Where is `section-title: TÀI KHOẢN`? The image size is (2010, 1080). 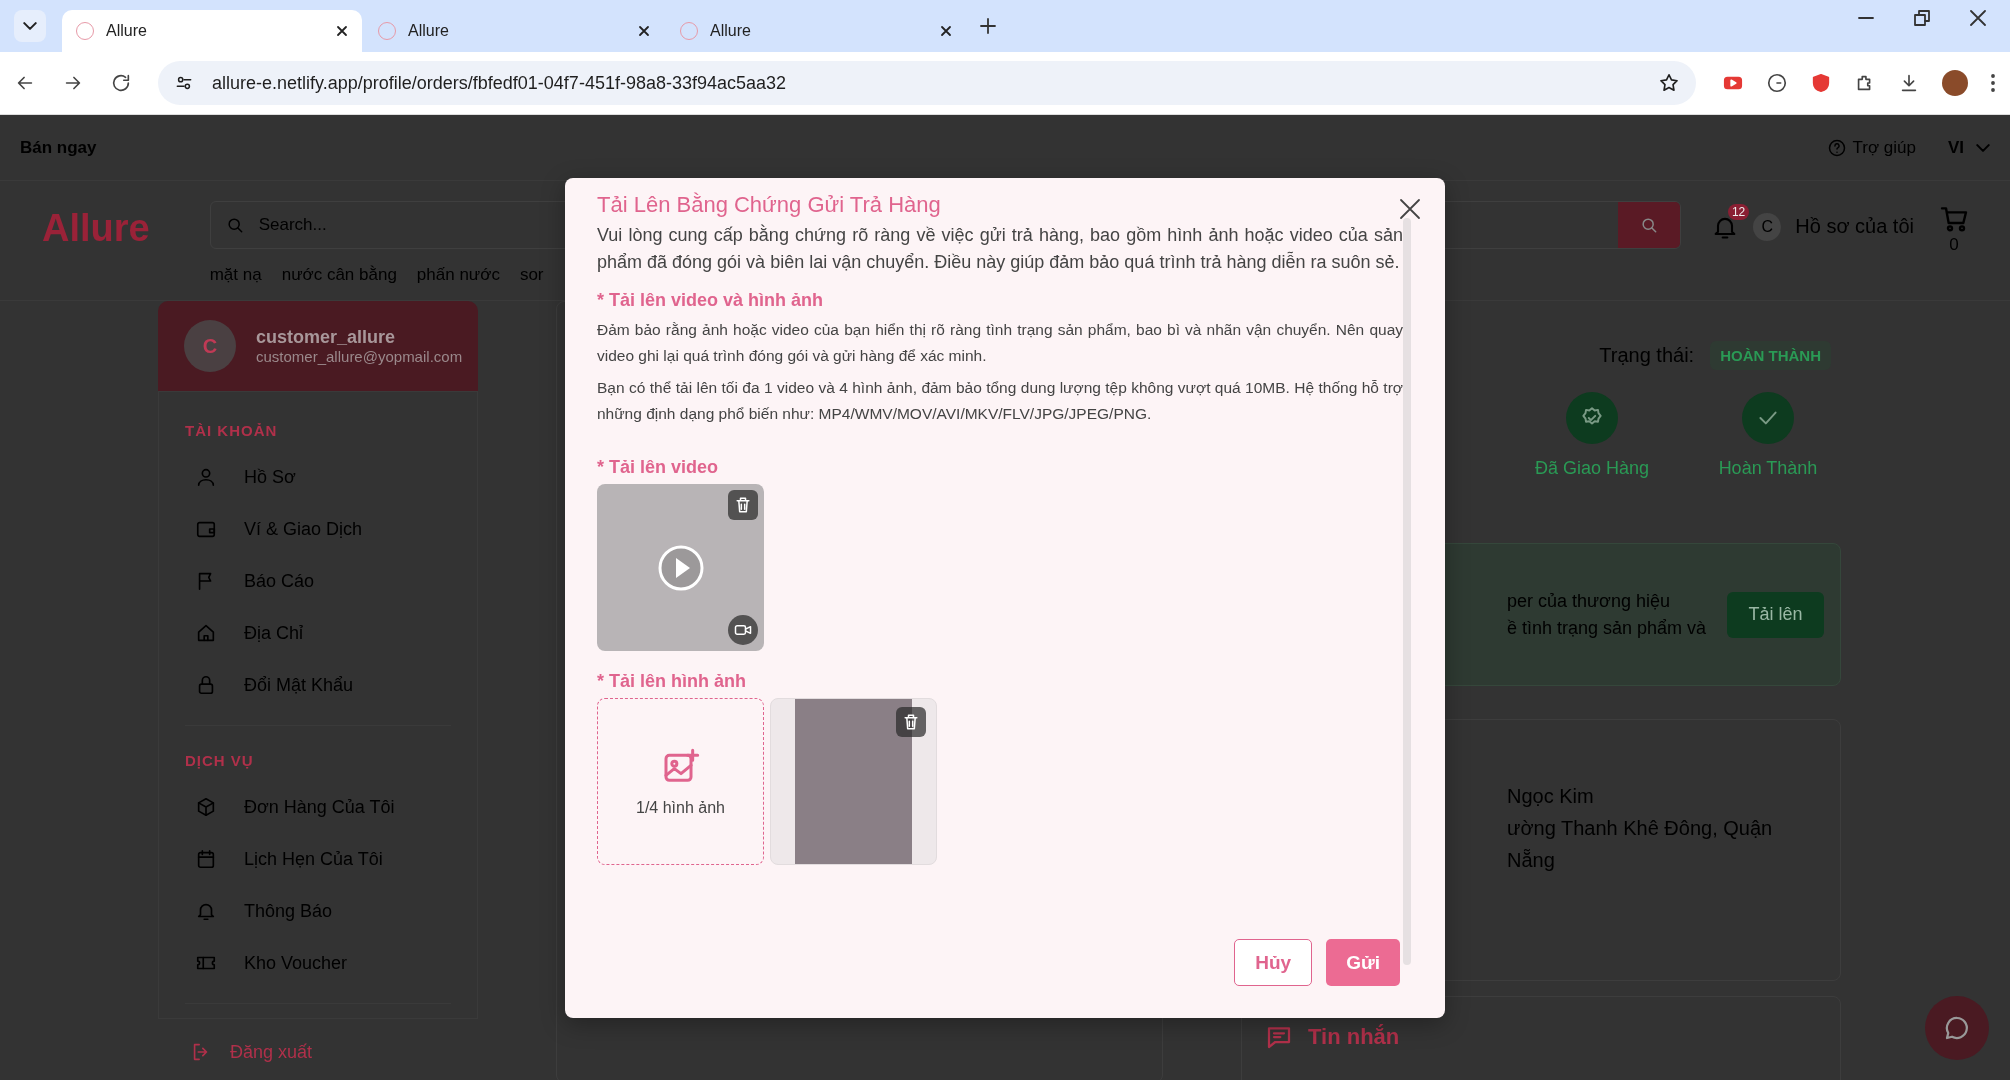
section-title: TÀI KHOẢN is located at coordinates (231, 431).